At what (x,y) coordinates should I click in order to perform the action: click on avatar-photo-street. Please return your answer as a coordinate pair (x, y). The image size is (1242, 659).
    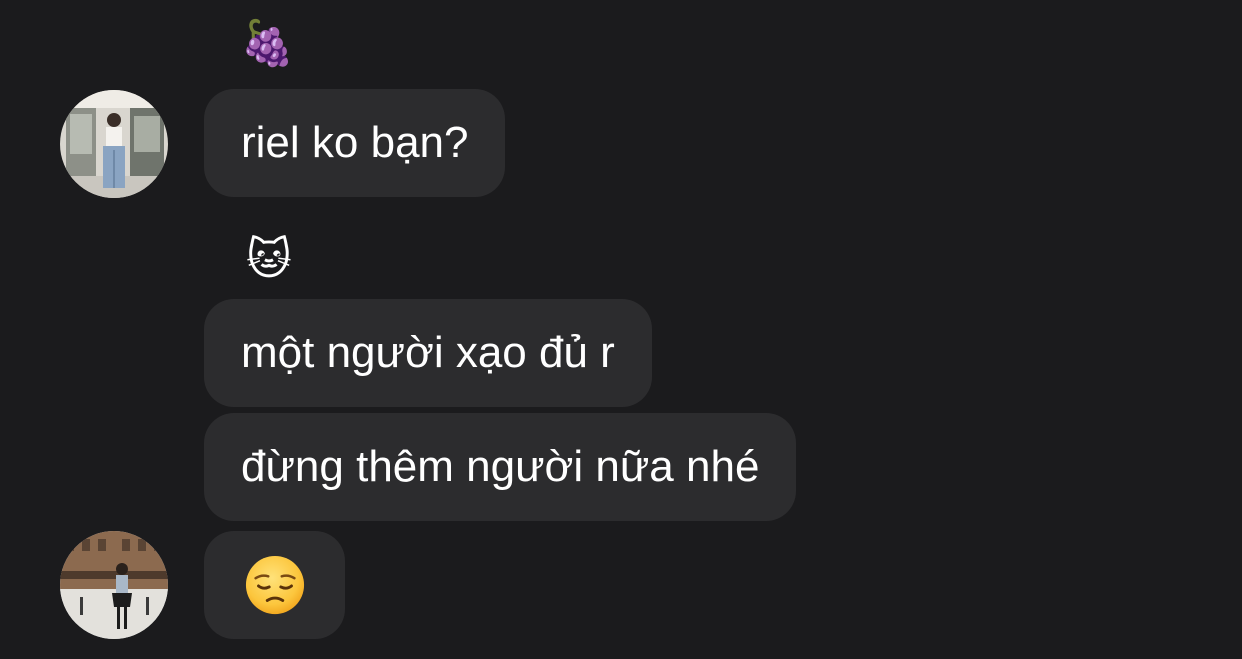
    Looking at the image, I should click on (114, 585).